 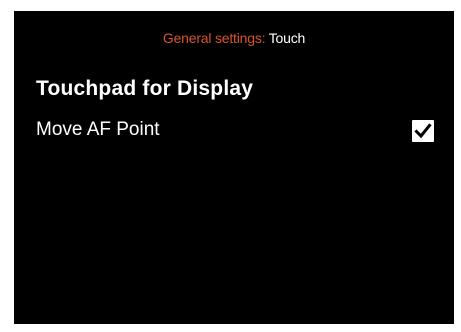 What do you see at coordinates (287, 38) in the screenshot?
I see `breadcrumb-current: Touch` at bounding box center [287, 38].